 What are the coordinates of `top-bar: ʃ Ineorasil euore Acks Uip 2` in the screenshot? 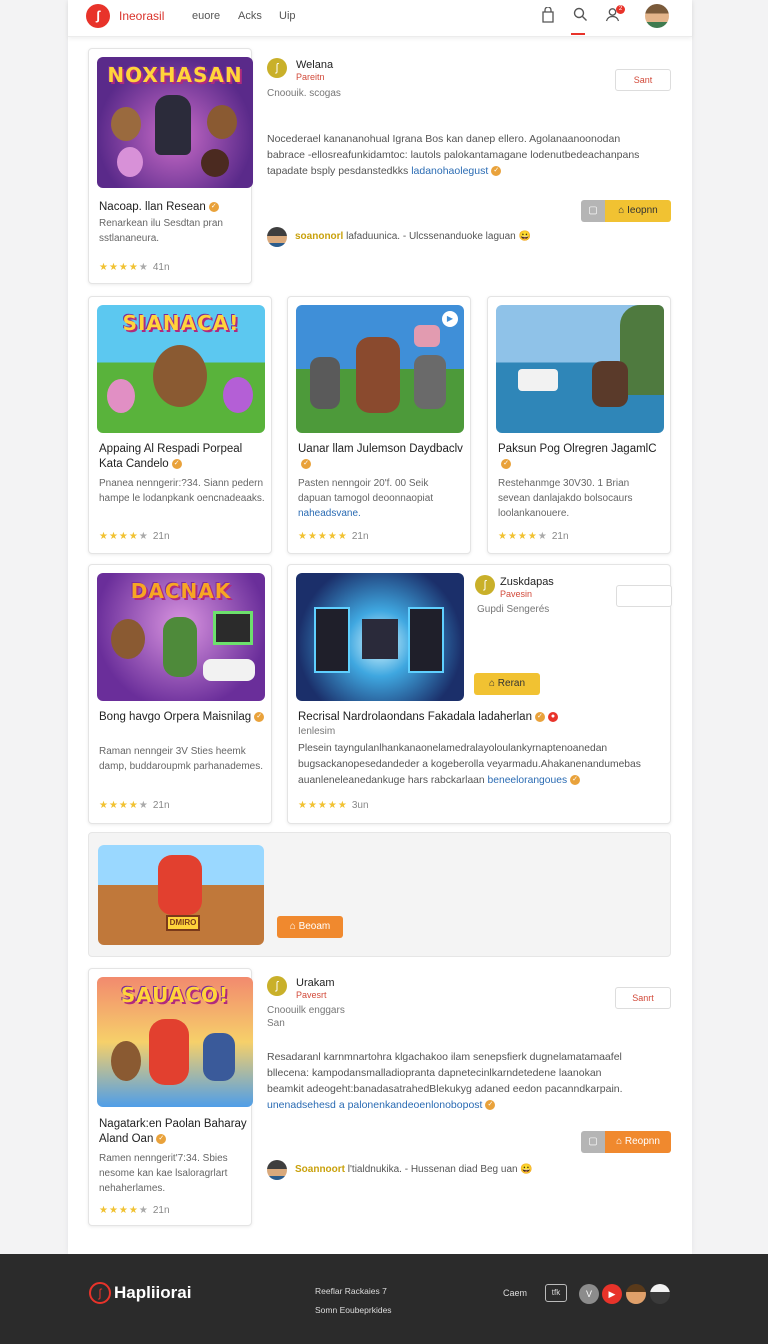 It's located at (380, 18).